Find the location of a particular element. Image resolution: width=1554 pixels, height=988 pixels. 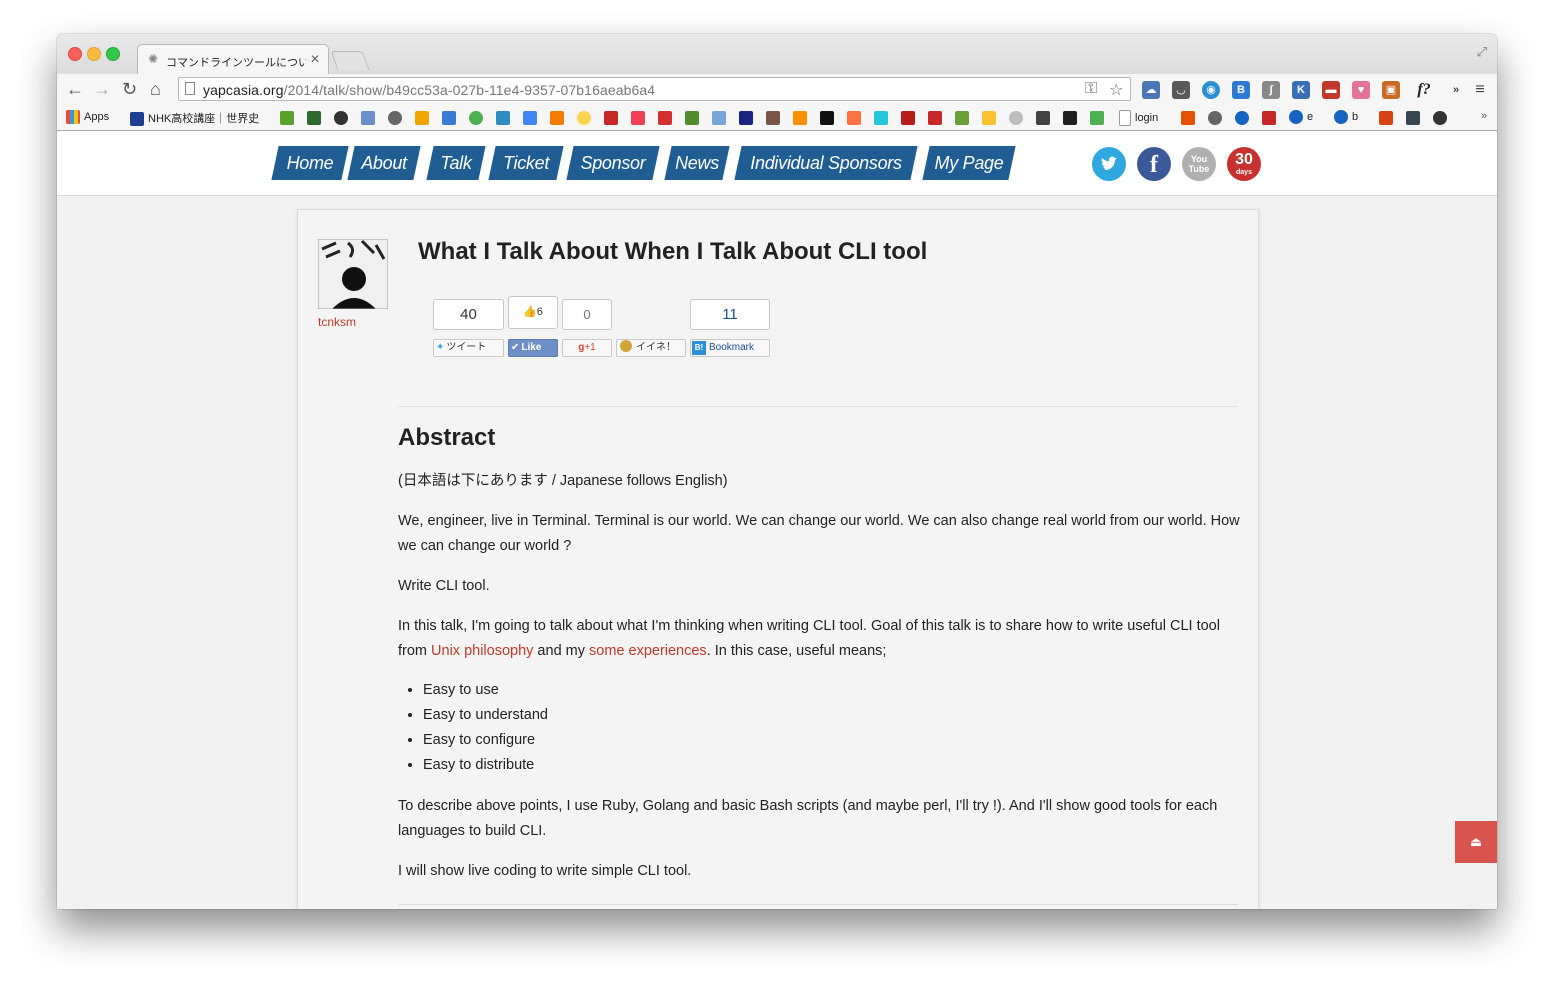

title-bar: ✺ コマンドラインツールについ ✕ ⤢ is located at coordinates (777, 54).